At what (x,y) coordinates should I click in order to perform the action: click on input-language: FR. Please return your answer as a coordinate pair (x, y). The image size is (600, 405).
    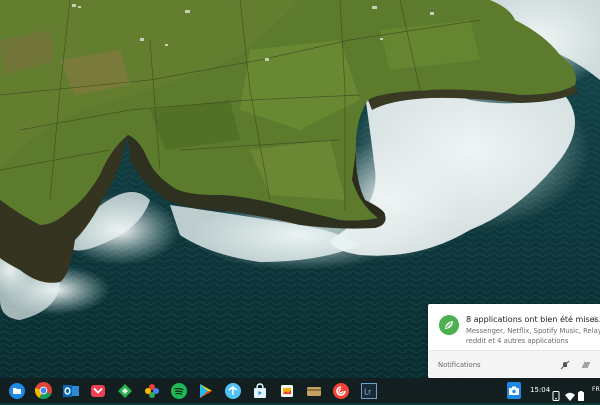
    Looking at the image, I should click on (596, 389).